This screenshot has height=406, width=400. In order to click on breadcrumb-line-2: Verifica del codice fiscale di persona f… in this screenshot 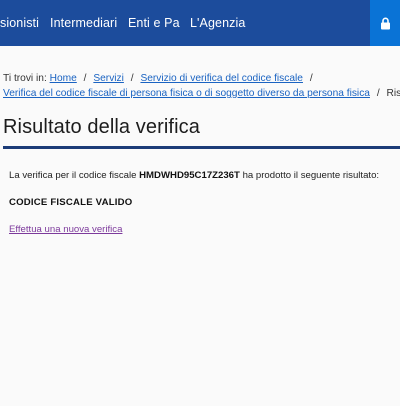, I will do `click(201, 93)`.